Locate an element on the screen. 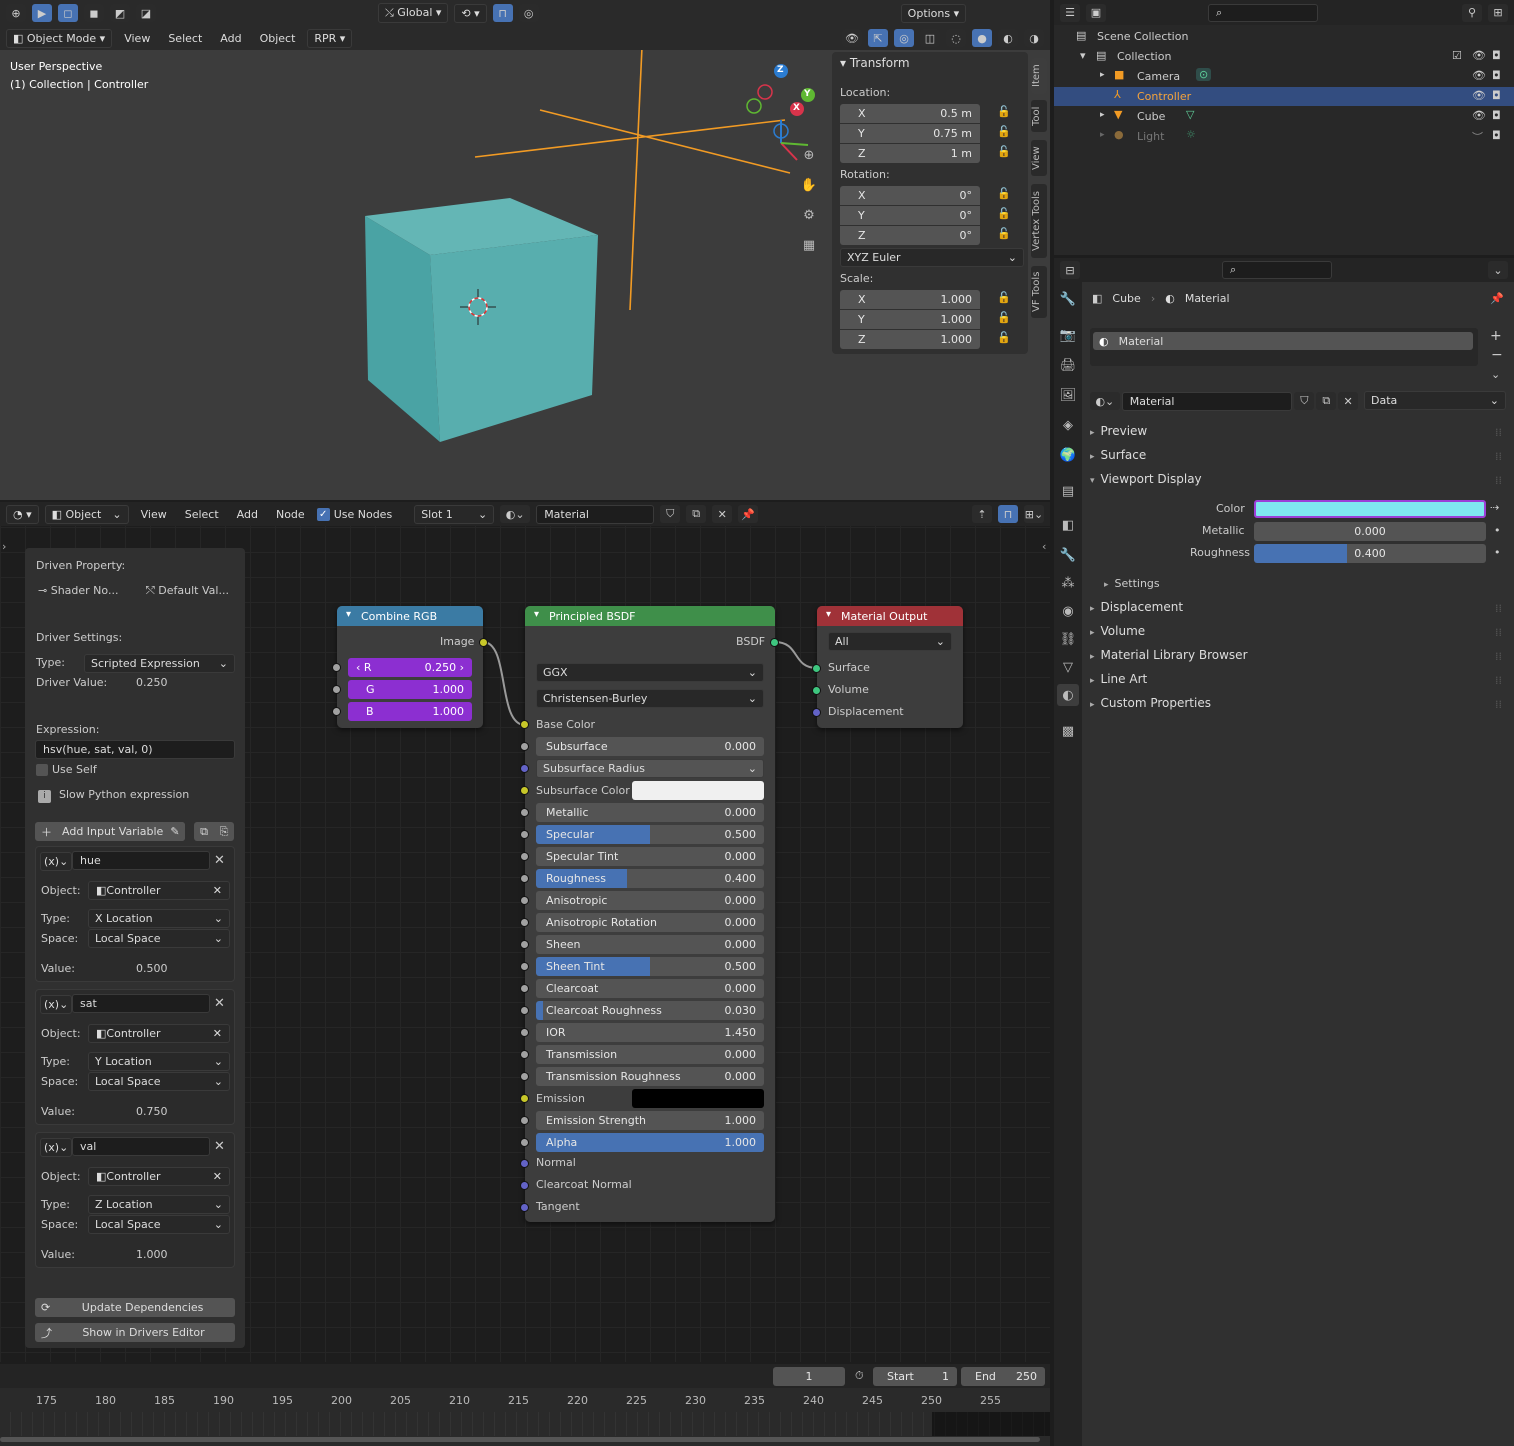 This screenshot has width=1514, height=1446. combine-r-field: ‹ R 0.250 › is located at coordinates (410, 667).